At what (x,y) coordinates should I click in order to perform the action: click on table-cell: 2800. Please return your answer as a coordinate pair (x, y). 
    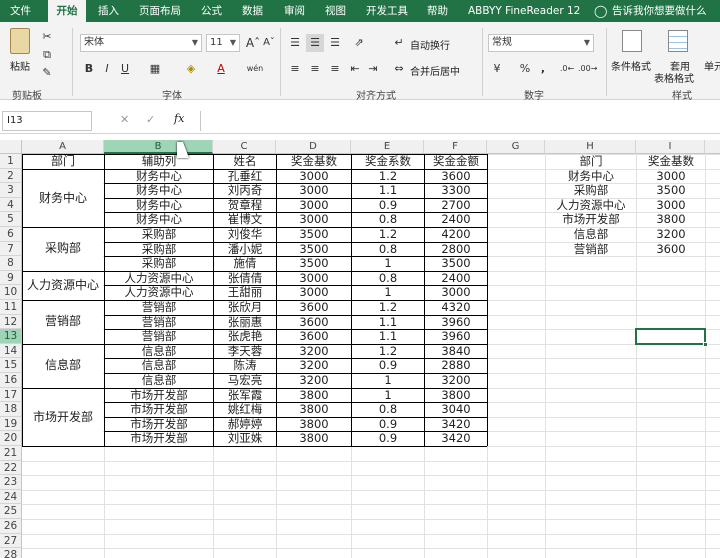
    Looking at the image, I should click on (456, 249).